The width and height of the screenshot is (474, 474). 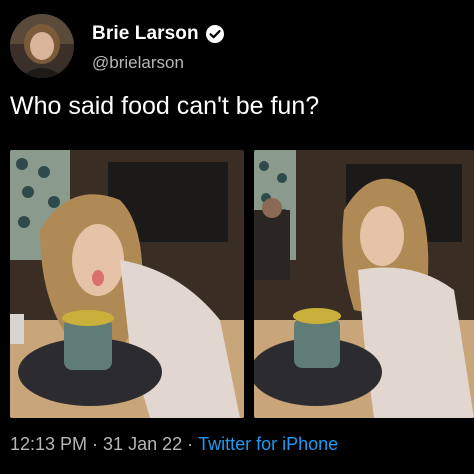 What do you see at coordinates (48, 444) in the screenshot?
I see `tweet-time: 12:13 PM` at bounding box center [48, 444].